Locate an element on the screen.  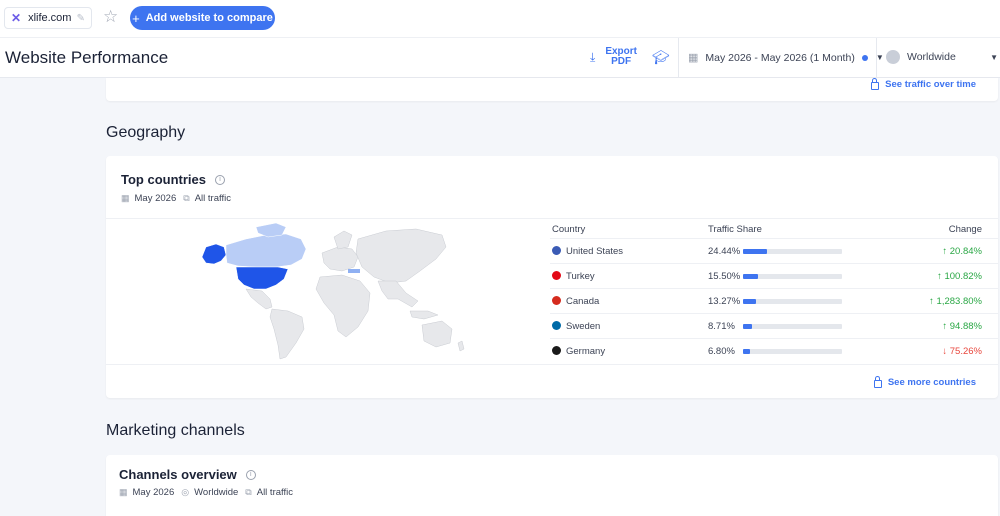
column-change: Change is located at coordinates (965, 229).